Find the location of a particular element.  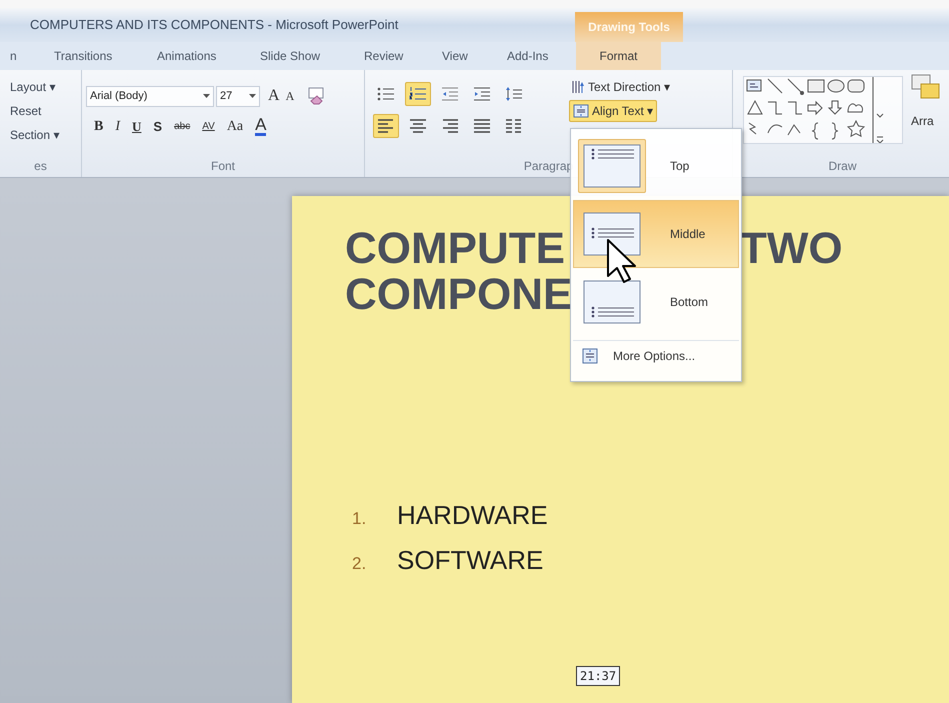

align-text-icon is located at coordinates (581, 111).